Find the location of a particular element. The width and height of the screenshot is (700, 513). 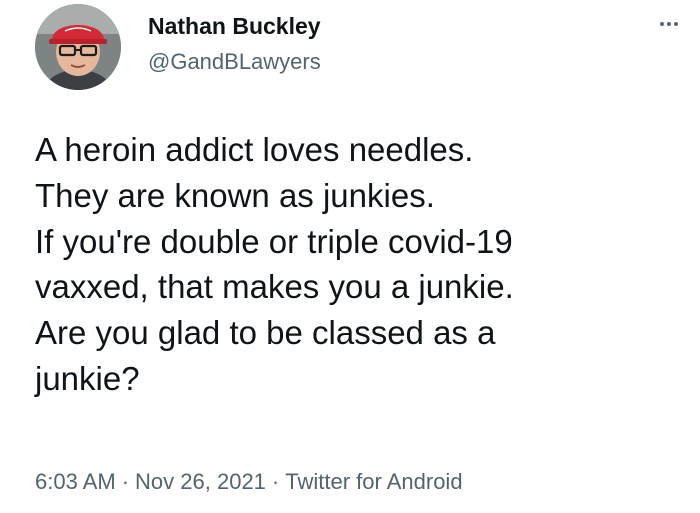

author-handle: @GandBLawyers is located at coordinates (234, 62).